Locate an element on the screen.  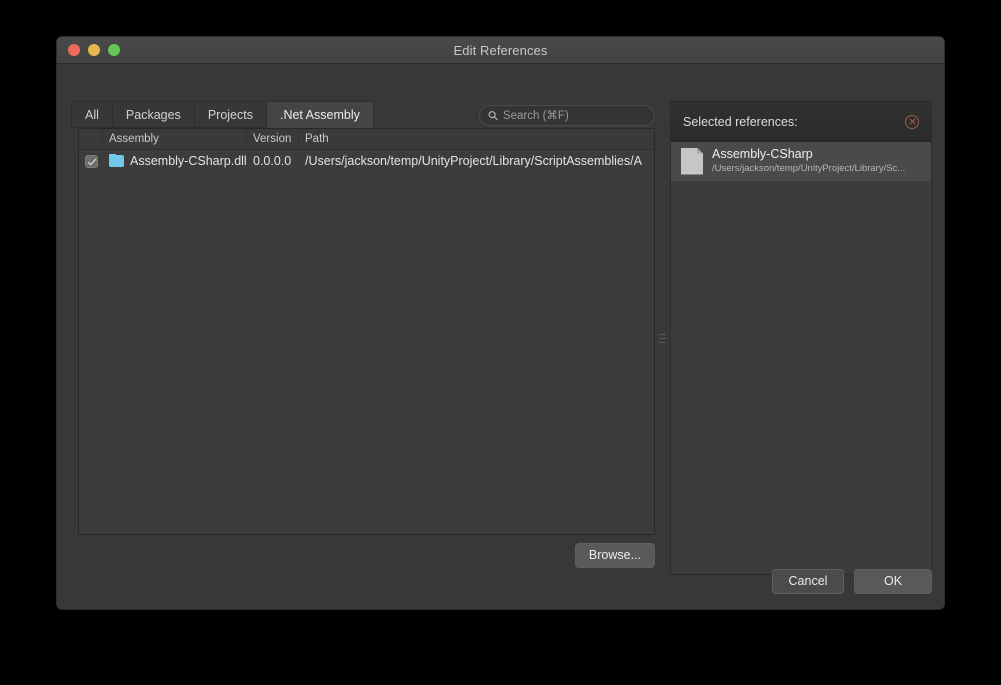
window-titlebar: Edit References is located at coordinates (500, 50).